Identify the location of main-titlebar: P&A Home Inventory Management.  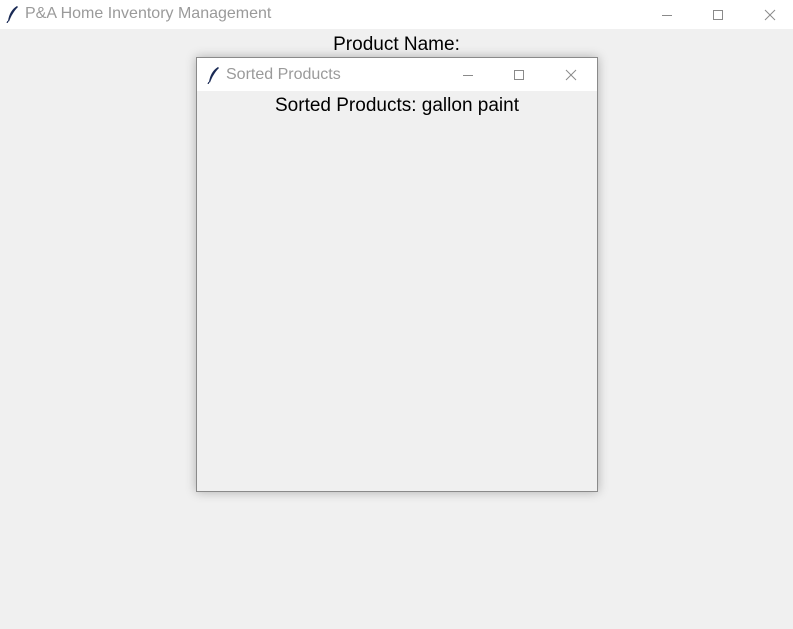
(396, 14).